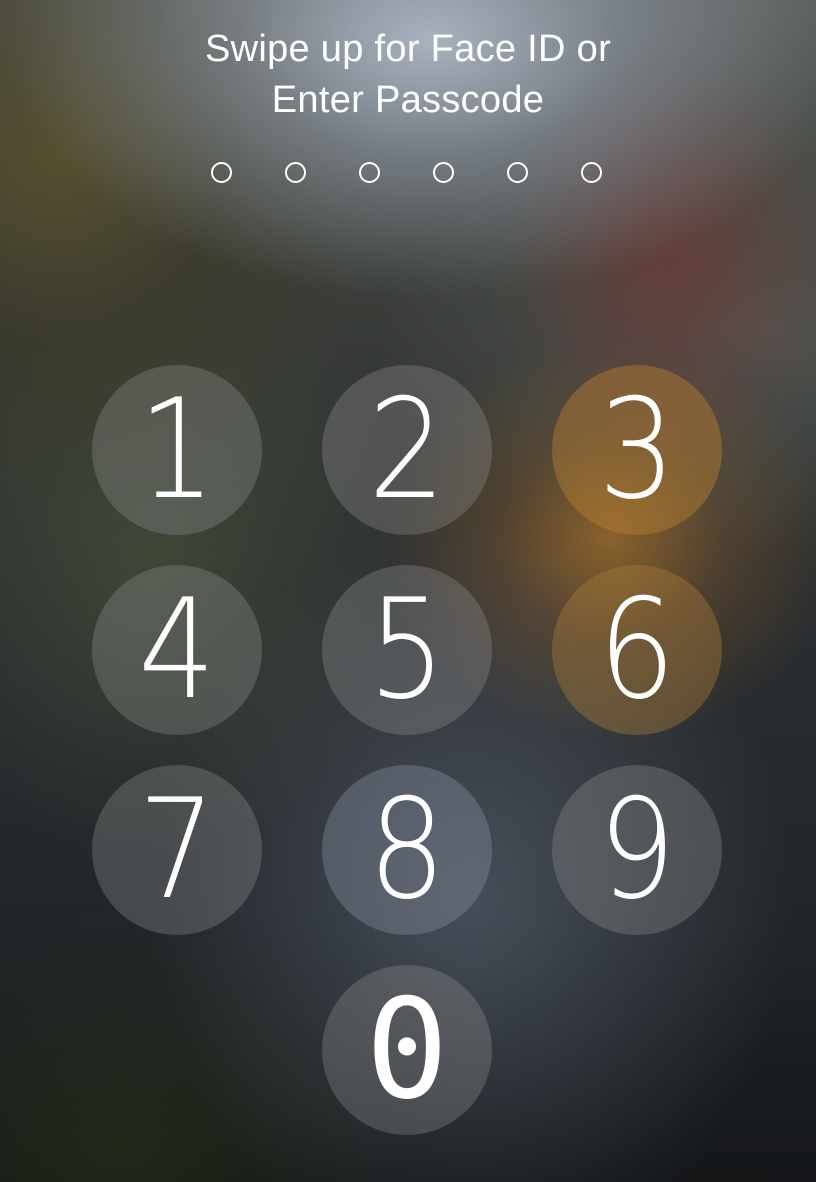  I want to click on key-0-label: 0, so click(407, 1049).